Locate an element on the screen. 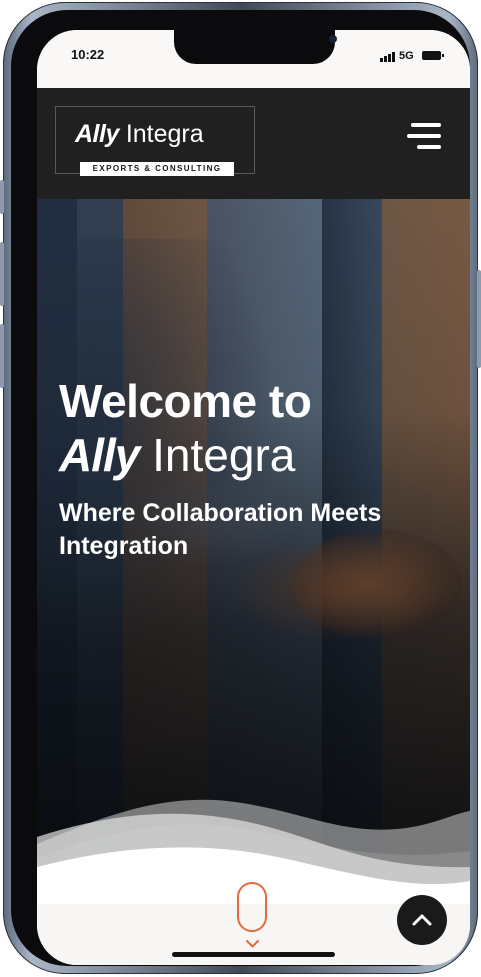 The width and height of the screenshot is (481, 977). chevron-up-icon is located at coordinates (422, 920).